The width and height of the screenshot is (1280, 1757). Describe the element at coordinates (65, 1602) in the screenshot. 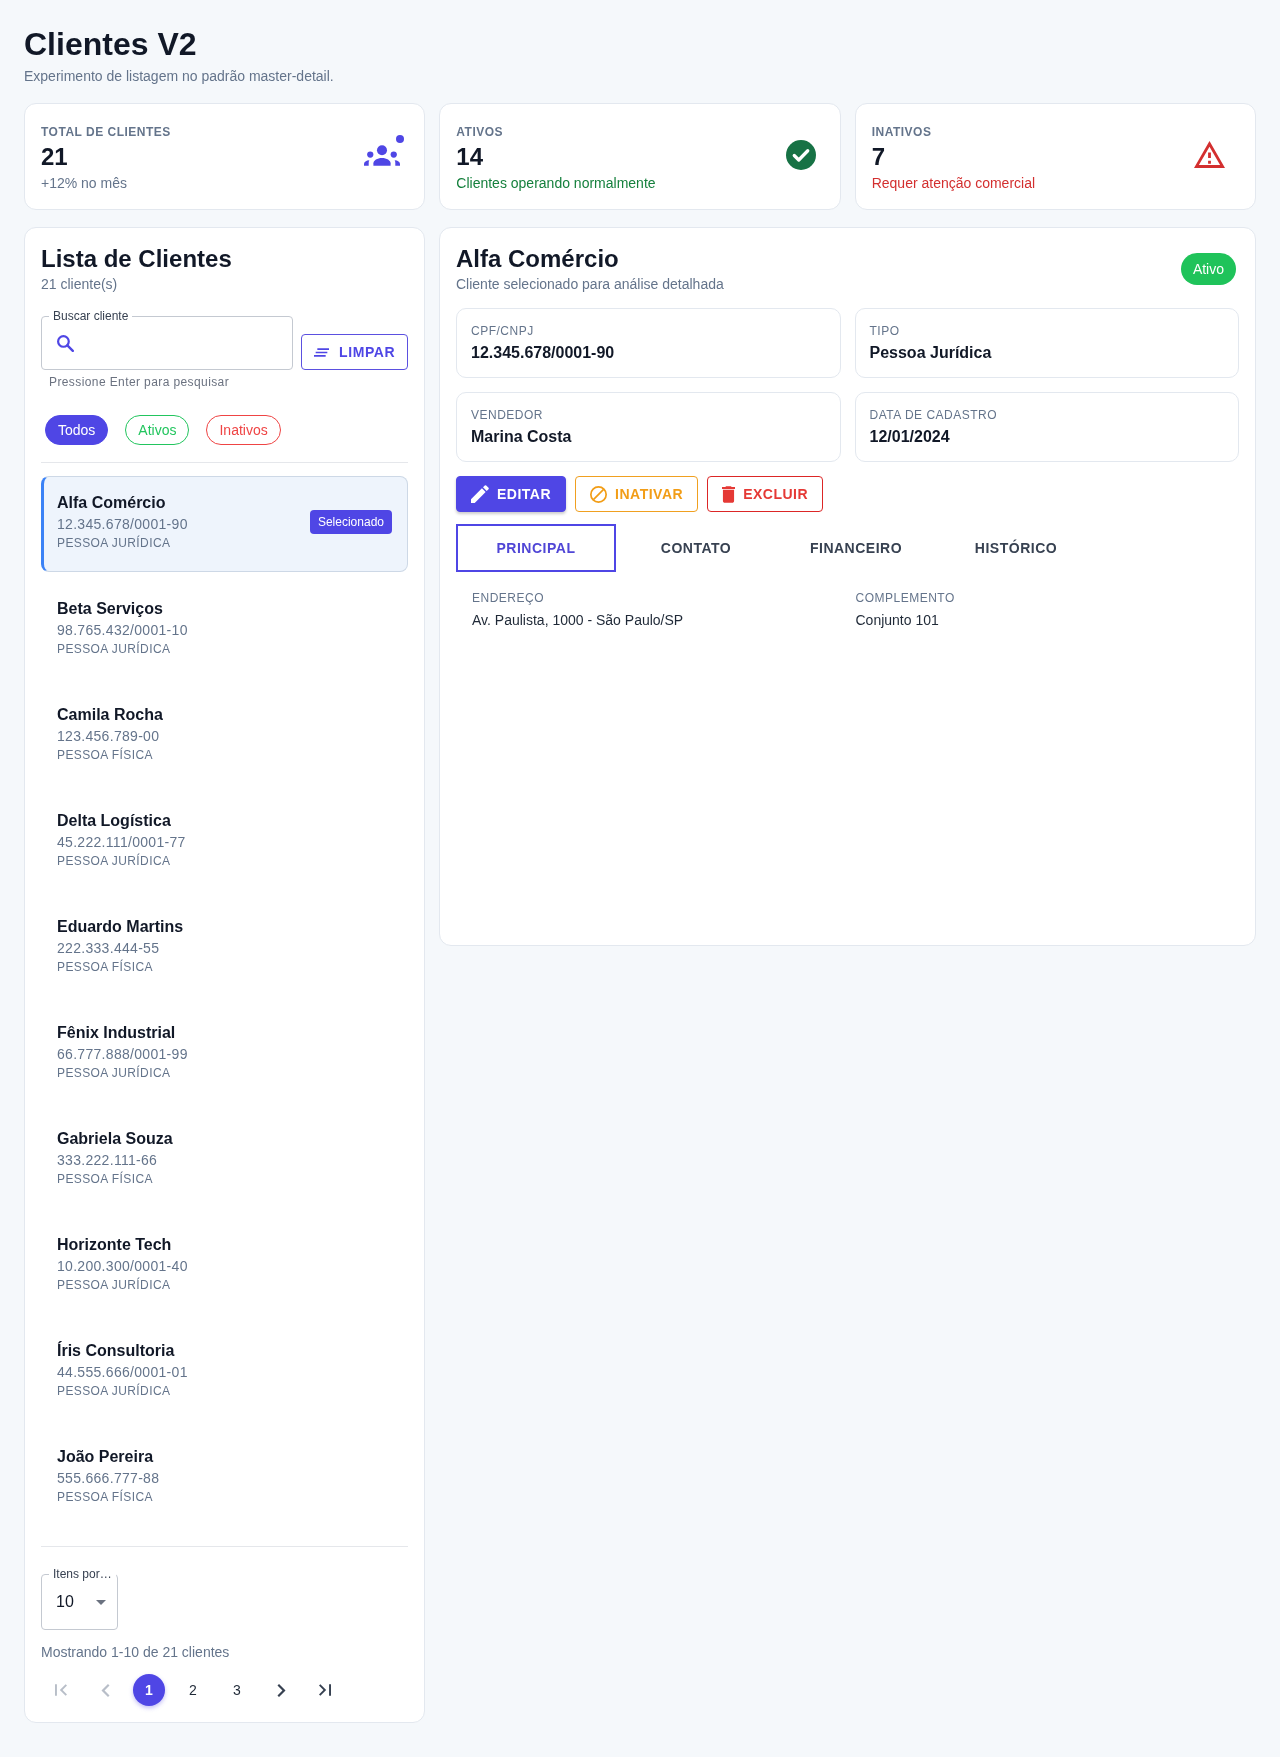

I see `select-value: 10` at that location.